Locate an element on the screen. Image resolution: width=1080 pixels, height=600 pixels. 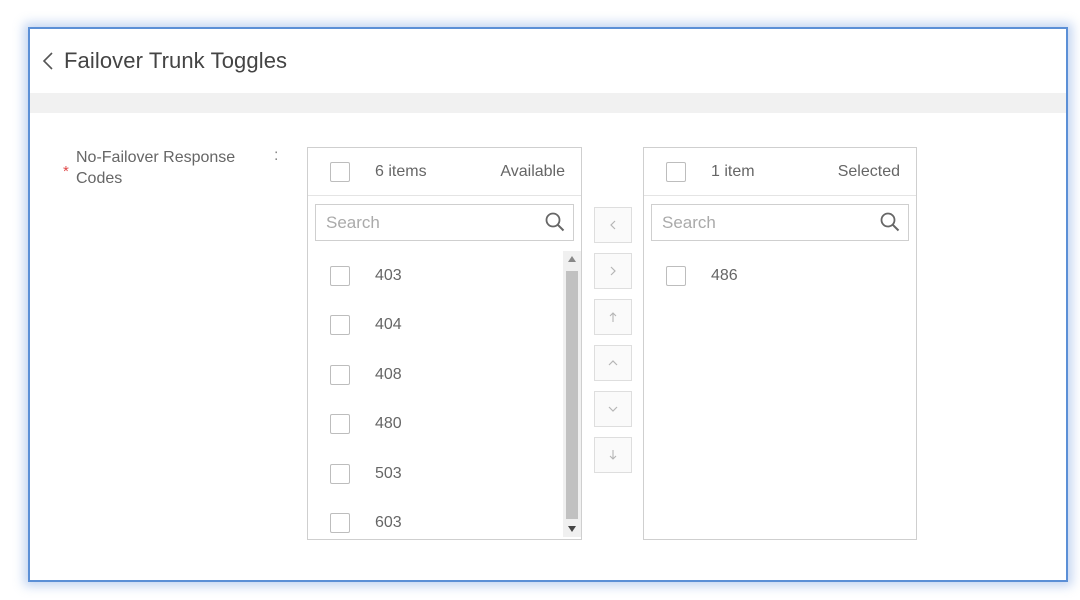
selected-title: Selected is located at coordinates (868, 171).